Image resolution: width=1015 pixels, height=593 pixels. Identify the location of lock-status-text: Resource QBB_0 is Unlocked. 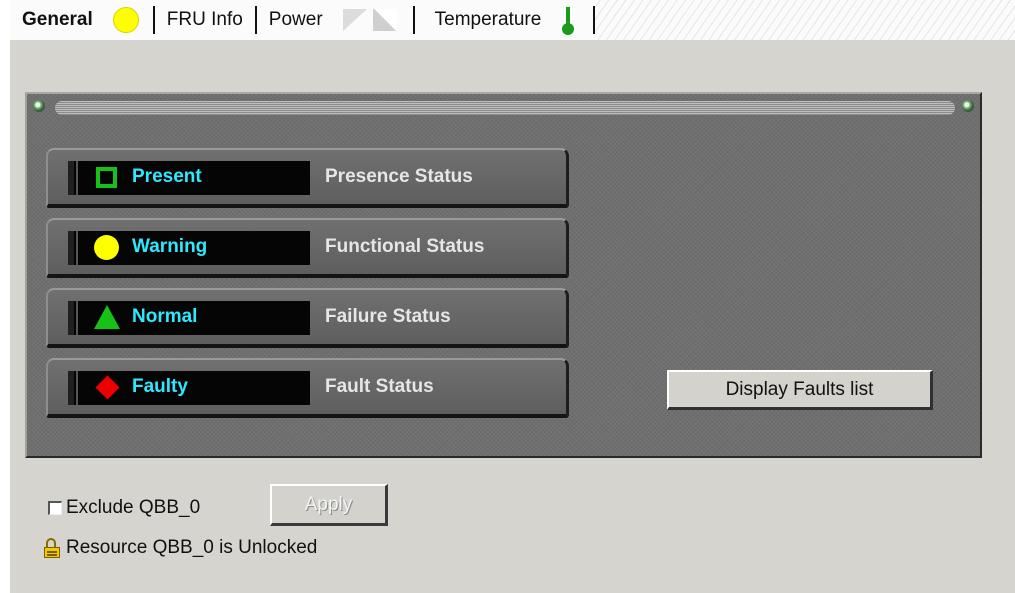
(192, 547).